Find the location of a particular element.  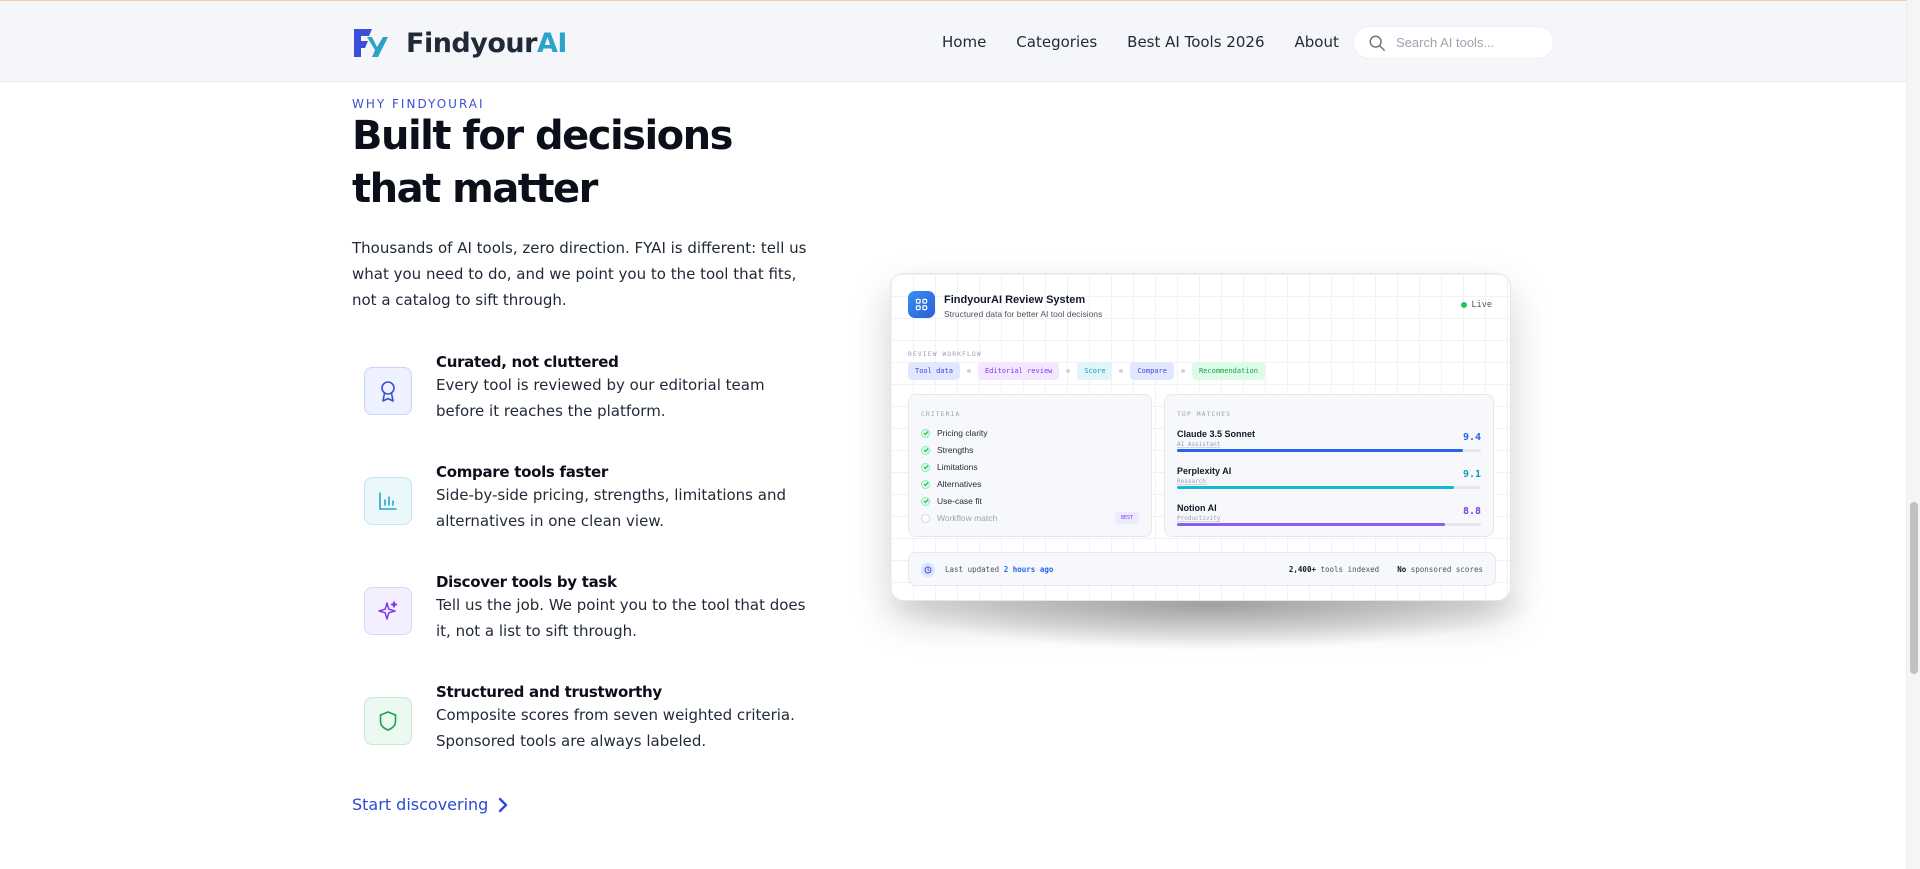

match-name: Claude 3.5 Sonnet is located at coordinates (1216, 434).